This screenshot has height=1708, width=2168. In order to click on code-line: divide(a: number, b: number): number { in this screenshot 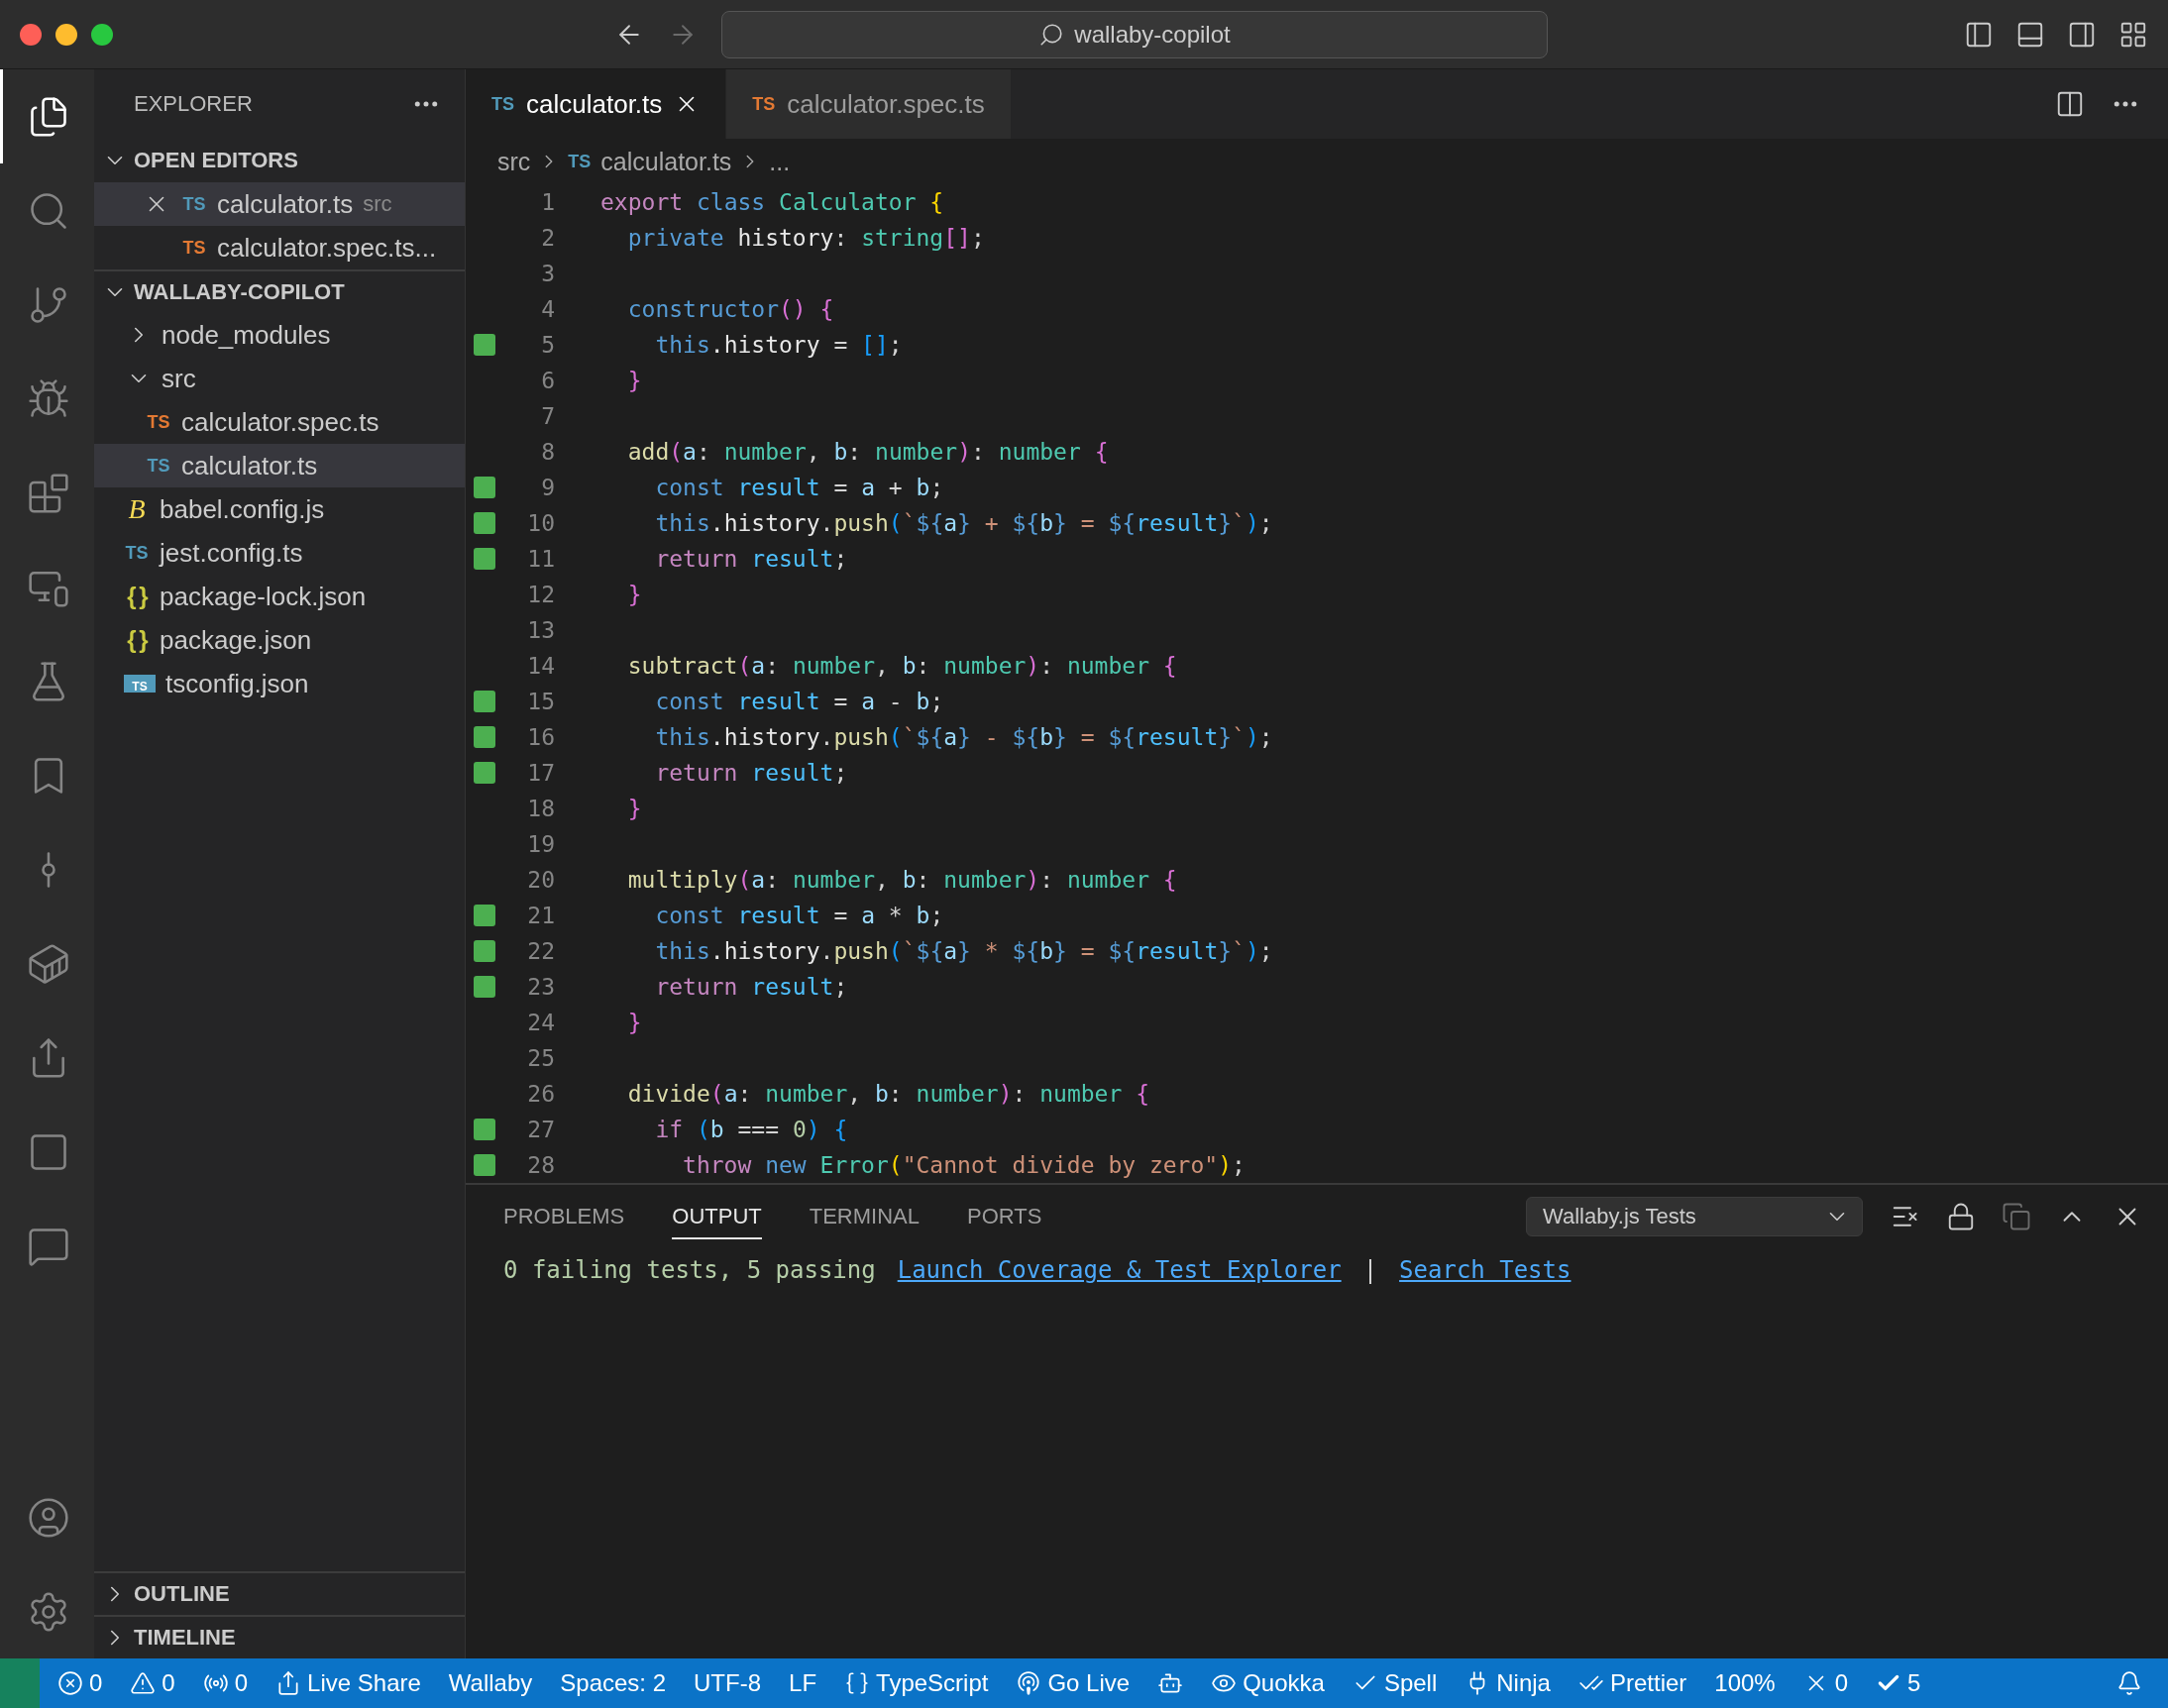, I will do `click(887, 1094)`.